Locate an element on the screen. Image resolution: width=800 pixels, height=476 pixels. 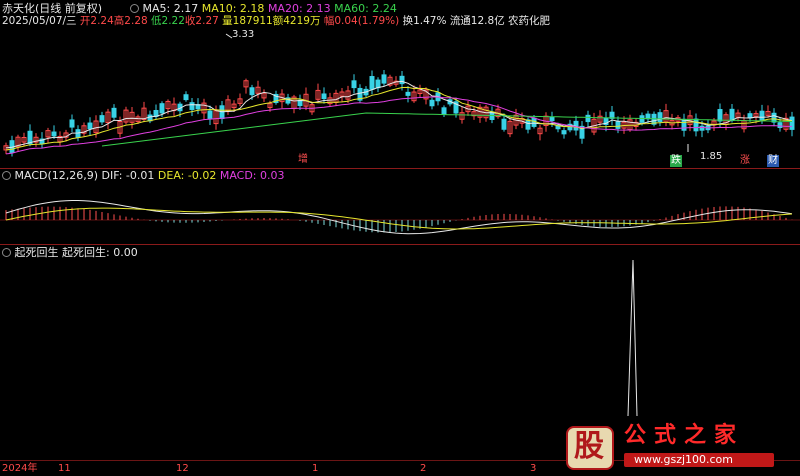
axis-label-dec: 12 is located at coordinates (182, 468).